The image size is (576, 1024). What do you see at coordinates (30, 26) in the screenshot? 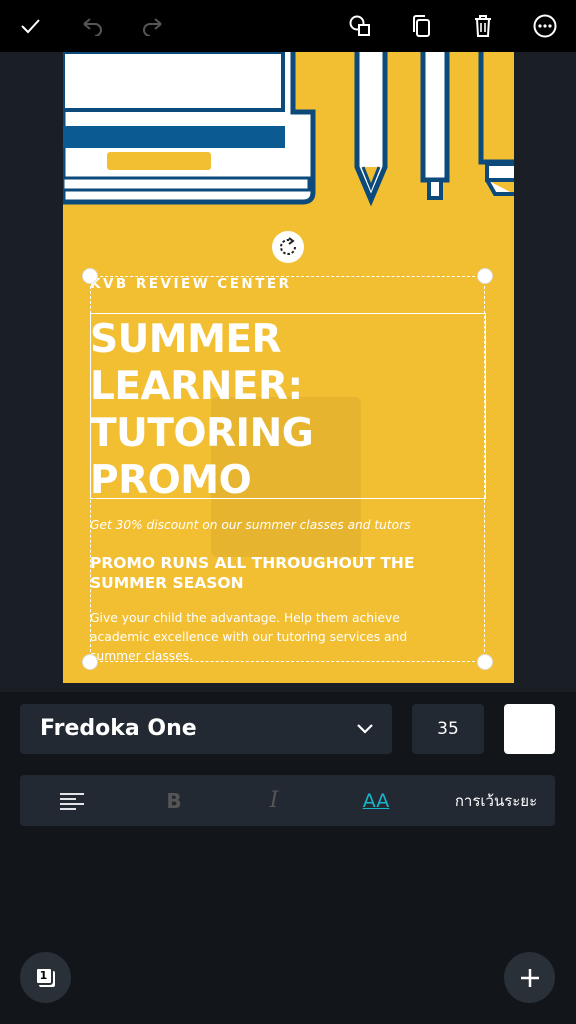
I see `check-icon` at bounding box center [30, 26].